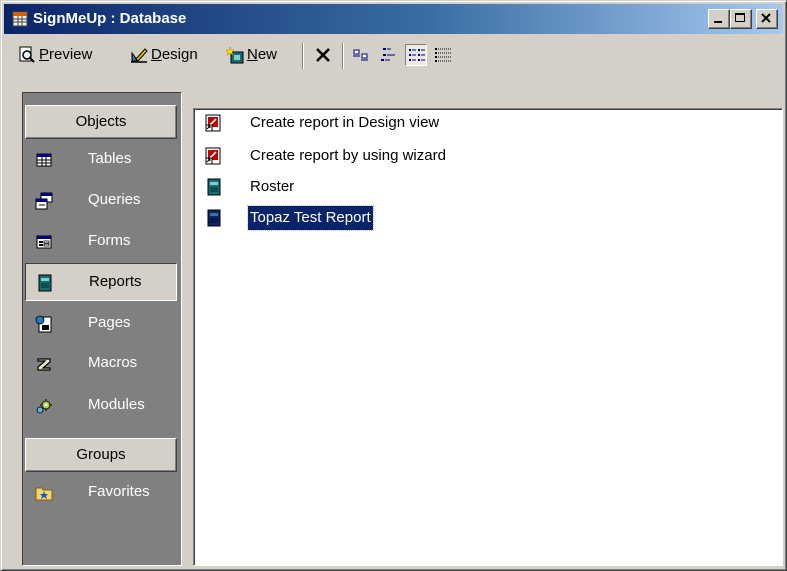 This screenshot has height=571, width=787. I want to click on minimize-button, so click(719, 19).